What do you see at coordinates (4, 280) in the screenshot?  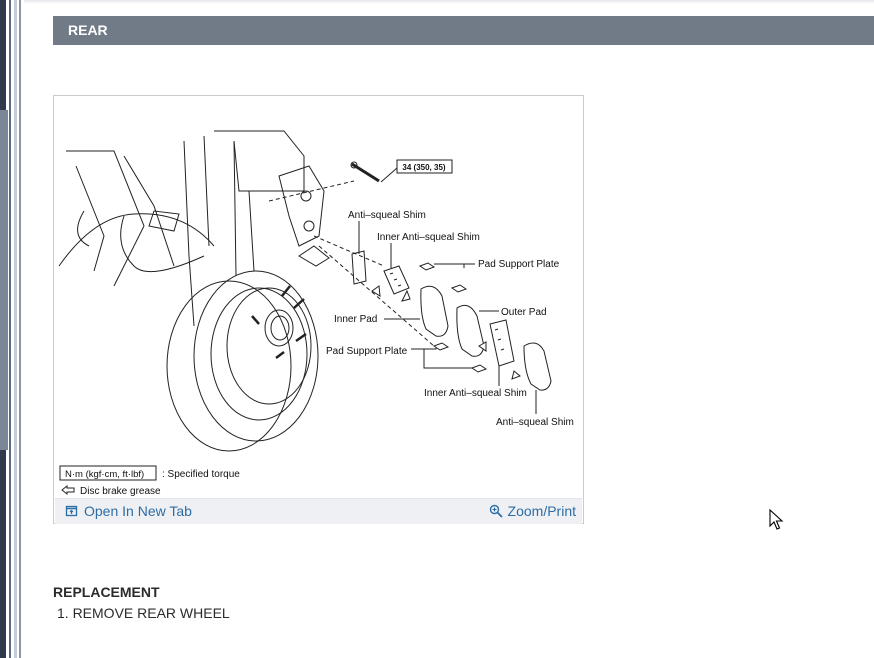 I see `edge-block` at bounding box center [4, 280].